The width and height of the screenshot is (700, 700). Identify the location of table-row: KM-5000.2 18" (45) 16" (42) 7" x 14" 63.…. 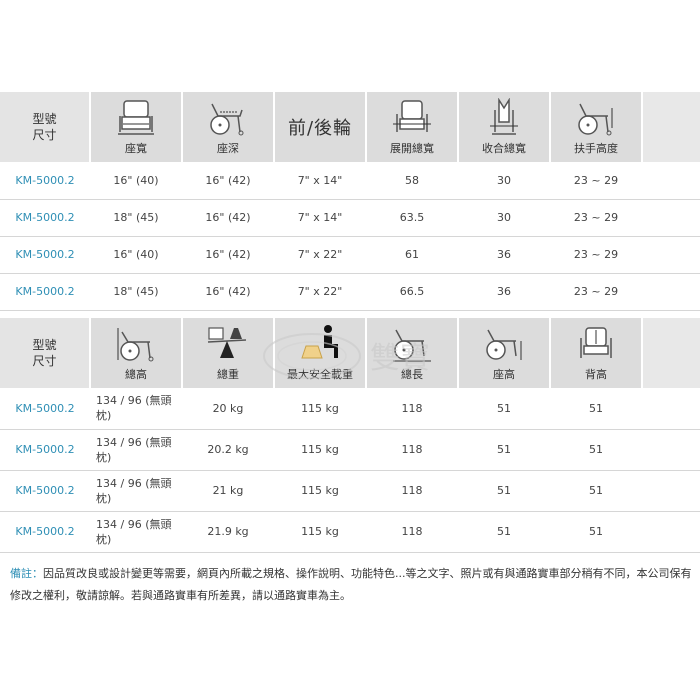
(350, 218).